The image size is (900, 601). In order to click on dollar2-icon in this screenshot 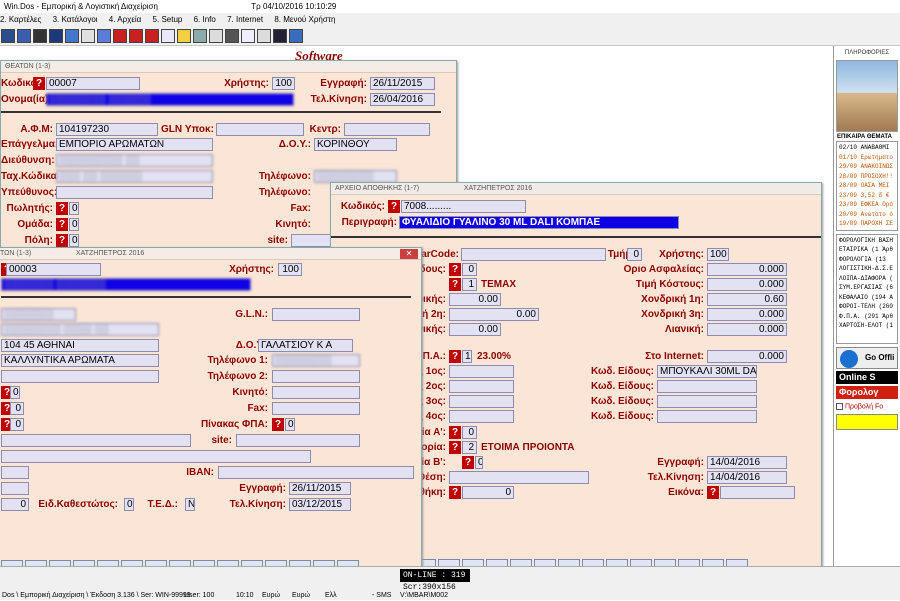, I will do `click(136, 36)`.